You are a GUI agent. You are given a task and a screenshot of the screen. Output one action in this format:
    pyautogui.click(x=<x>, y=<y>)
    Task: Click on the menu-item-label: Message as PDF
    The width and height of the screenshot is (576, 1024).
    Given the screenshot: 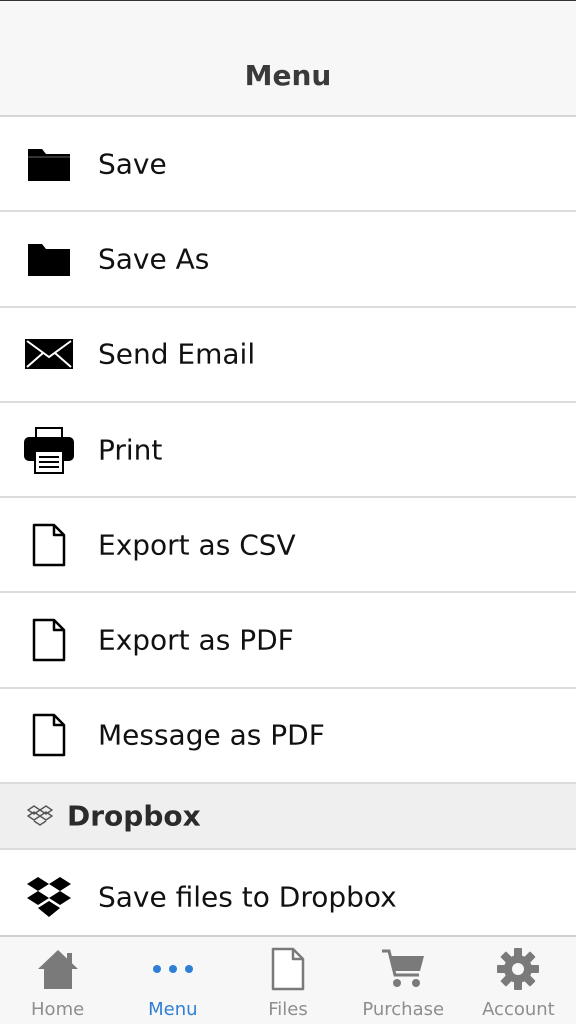 What is the action you would take?
    pyautogui.click(x=211, y=735)
    